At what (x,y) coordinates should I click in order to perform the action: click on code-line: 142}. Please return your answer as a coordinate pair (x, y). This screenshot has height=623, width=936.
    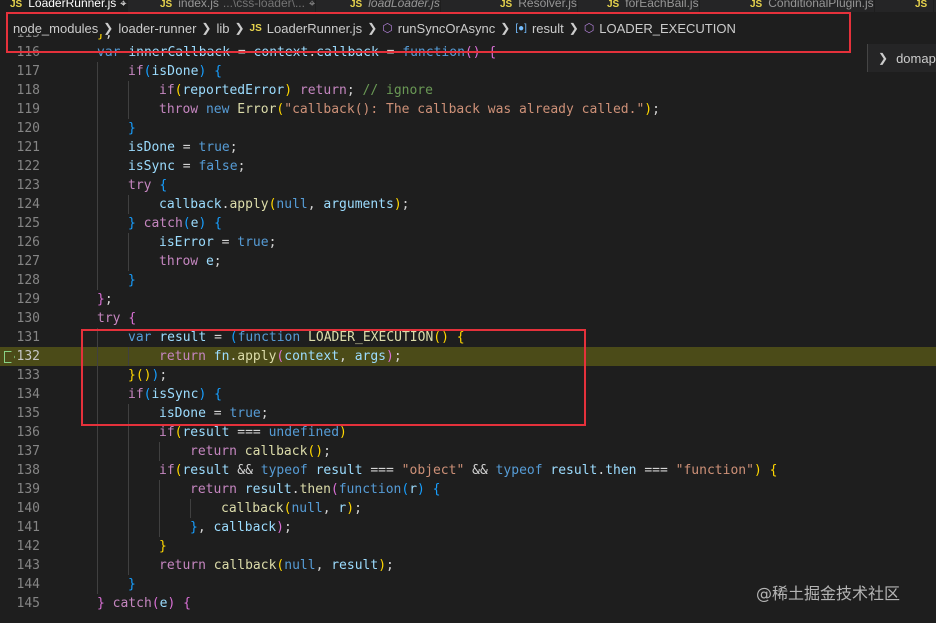
    Looking at the image, I should click on (468, 546).